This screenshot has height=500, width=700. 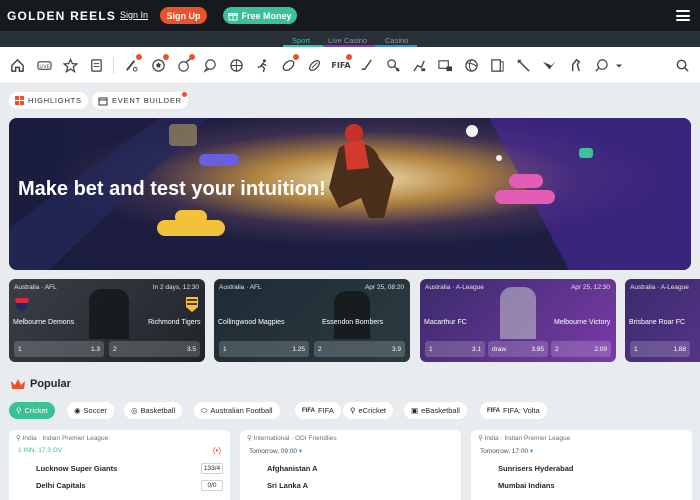 What do you see at coordinates (18, 384) in the screenshot?
I see `crown-icon` at bounding box center [18, 384].